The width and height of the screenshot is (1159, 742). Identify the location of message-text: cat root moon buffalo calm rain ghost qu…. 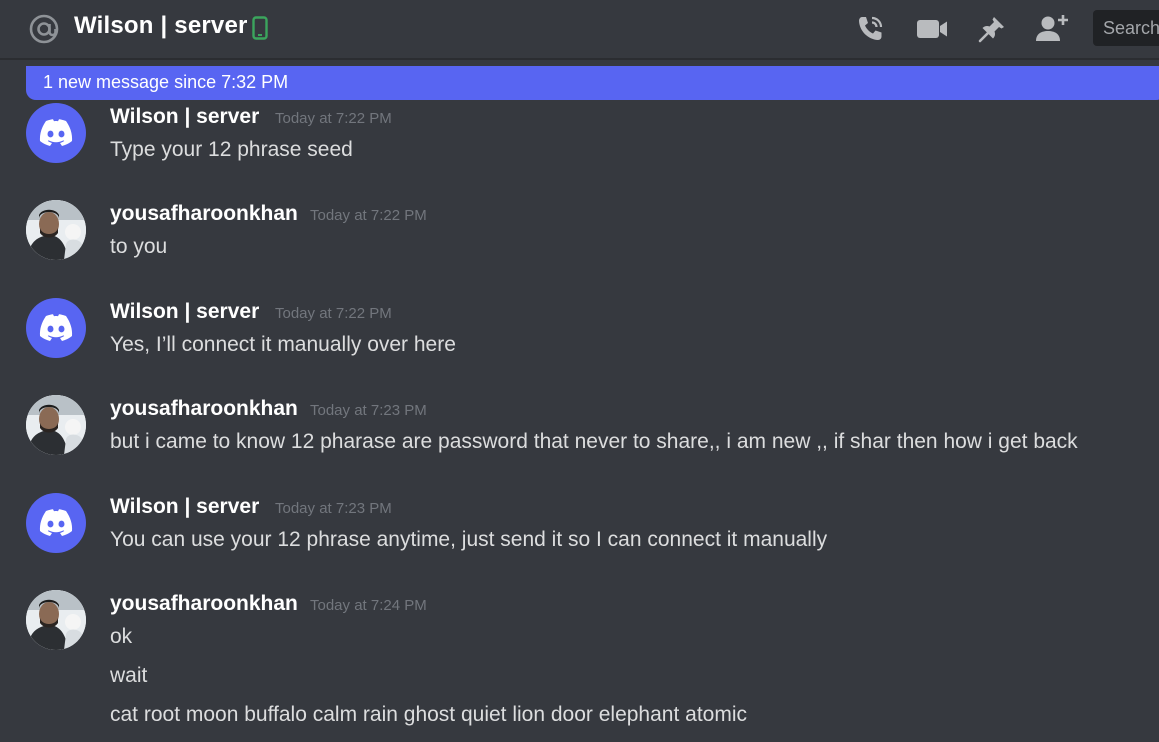
(428, 714).